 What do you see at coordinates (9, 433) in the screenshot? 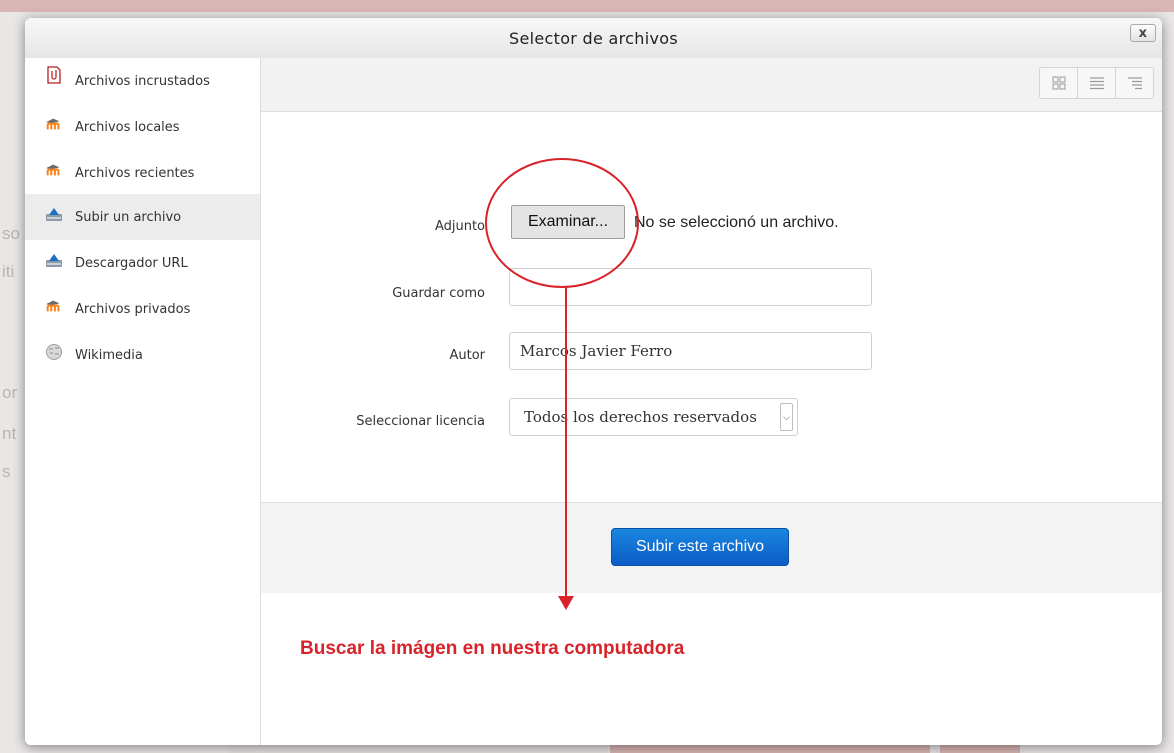
I see `background-text-fragment: nt` at bounding box center [9, 433].